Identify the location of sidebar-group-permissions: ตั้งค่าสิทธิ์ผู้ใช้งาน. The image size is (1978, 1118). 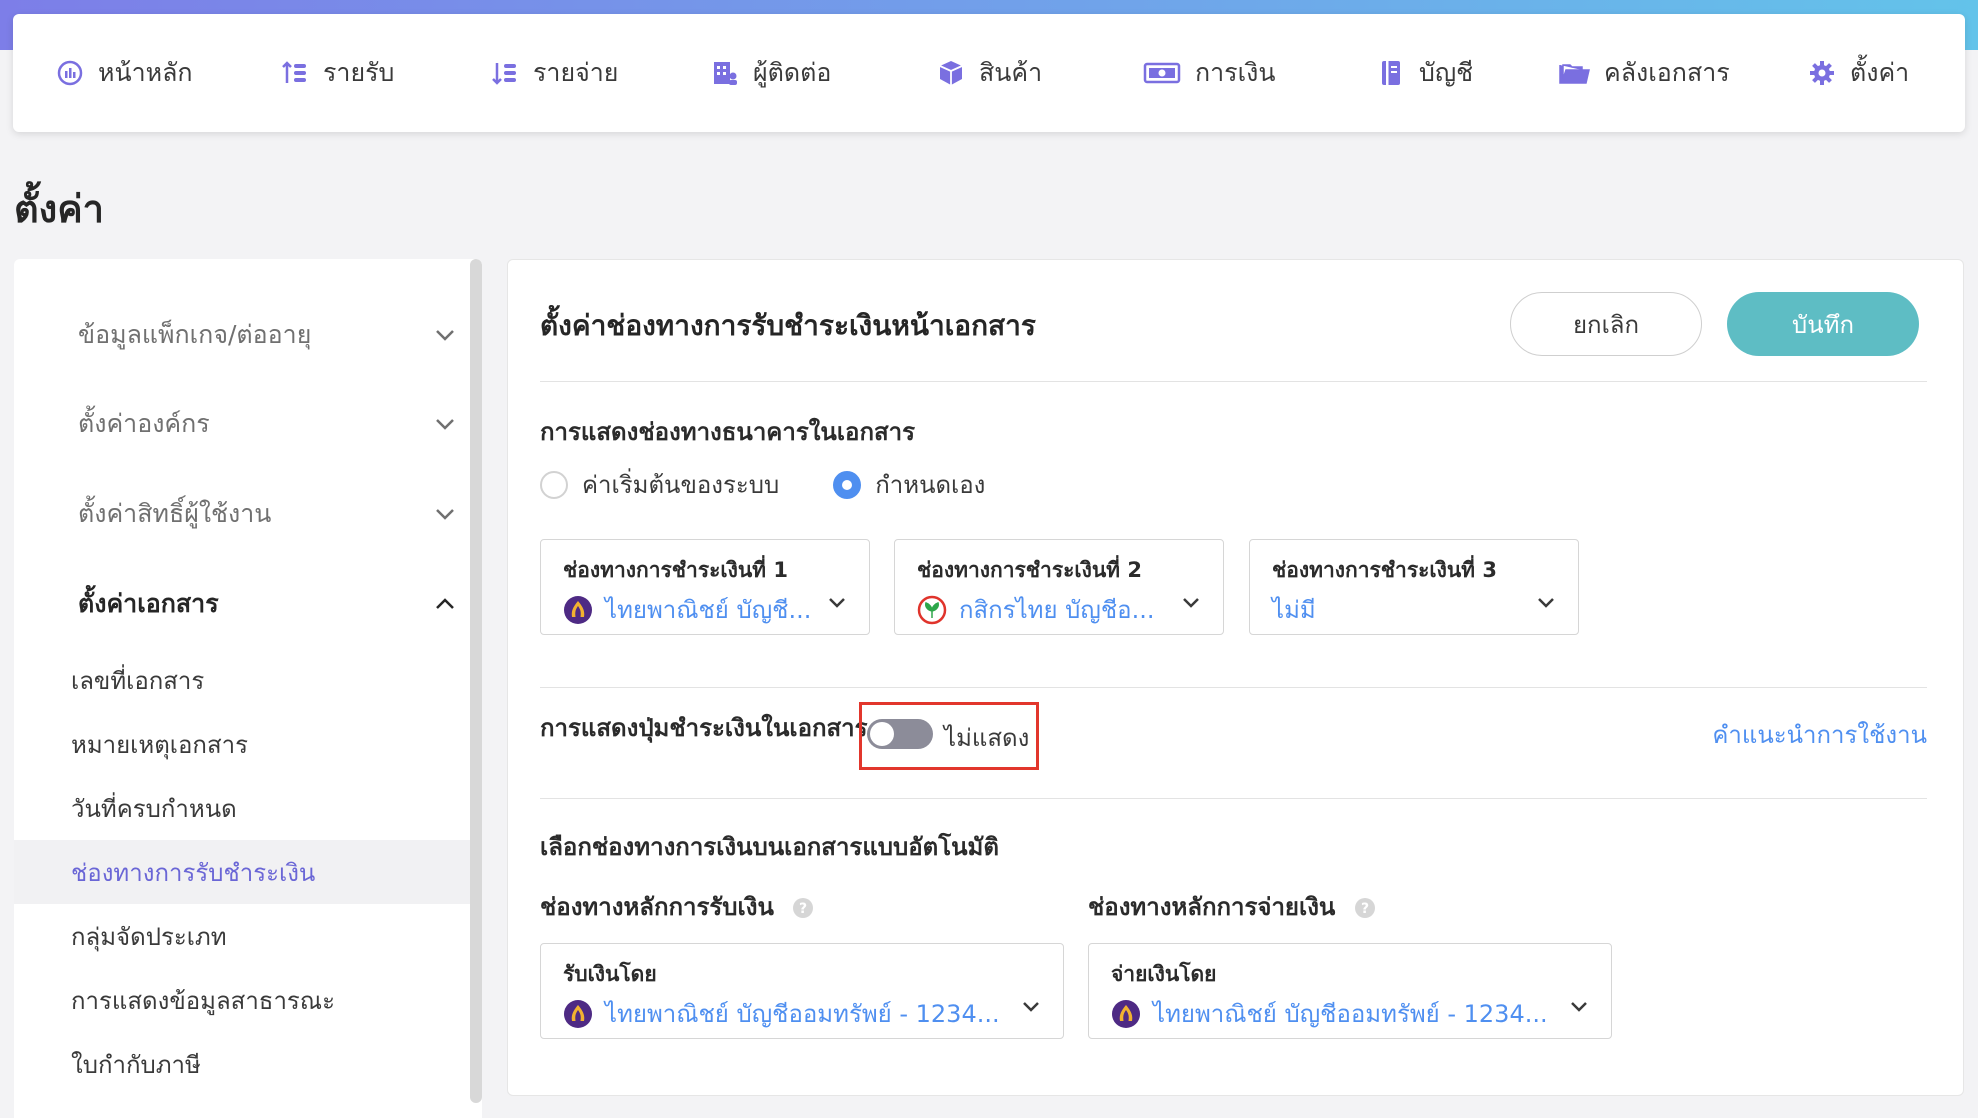
(268, 514).